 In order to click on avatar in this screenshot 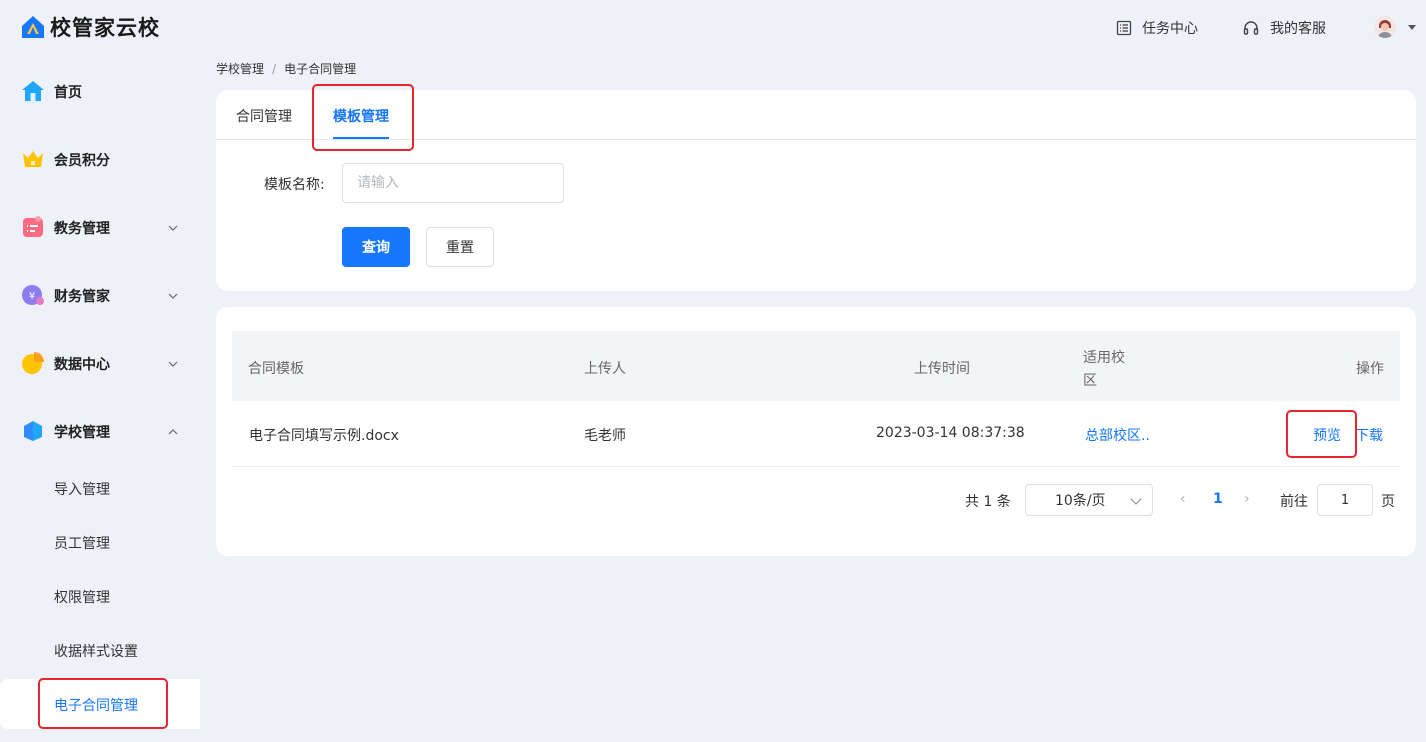, I will do `click(1385, 27)`.